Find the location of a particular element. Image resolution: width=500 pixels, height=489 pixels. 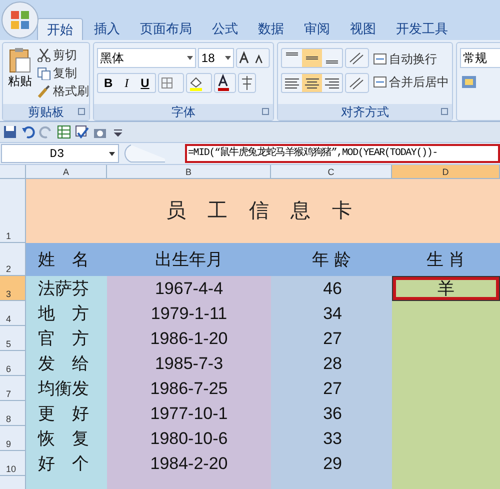

column-header: B is located at coordinates (189, 171).